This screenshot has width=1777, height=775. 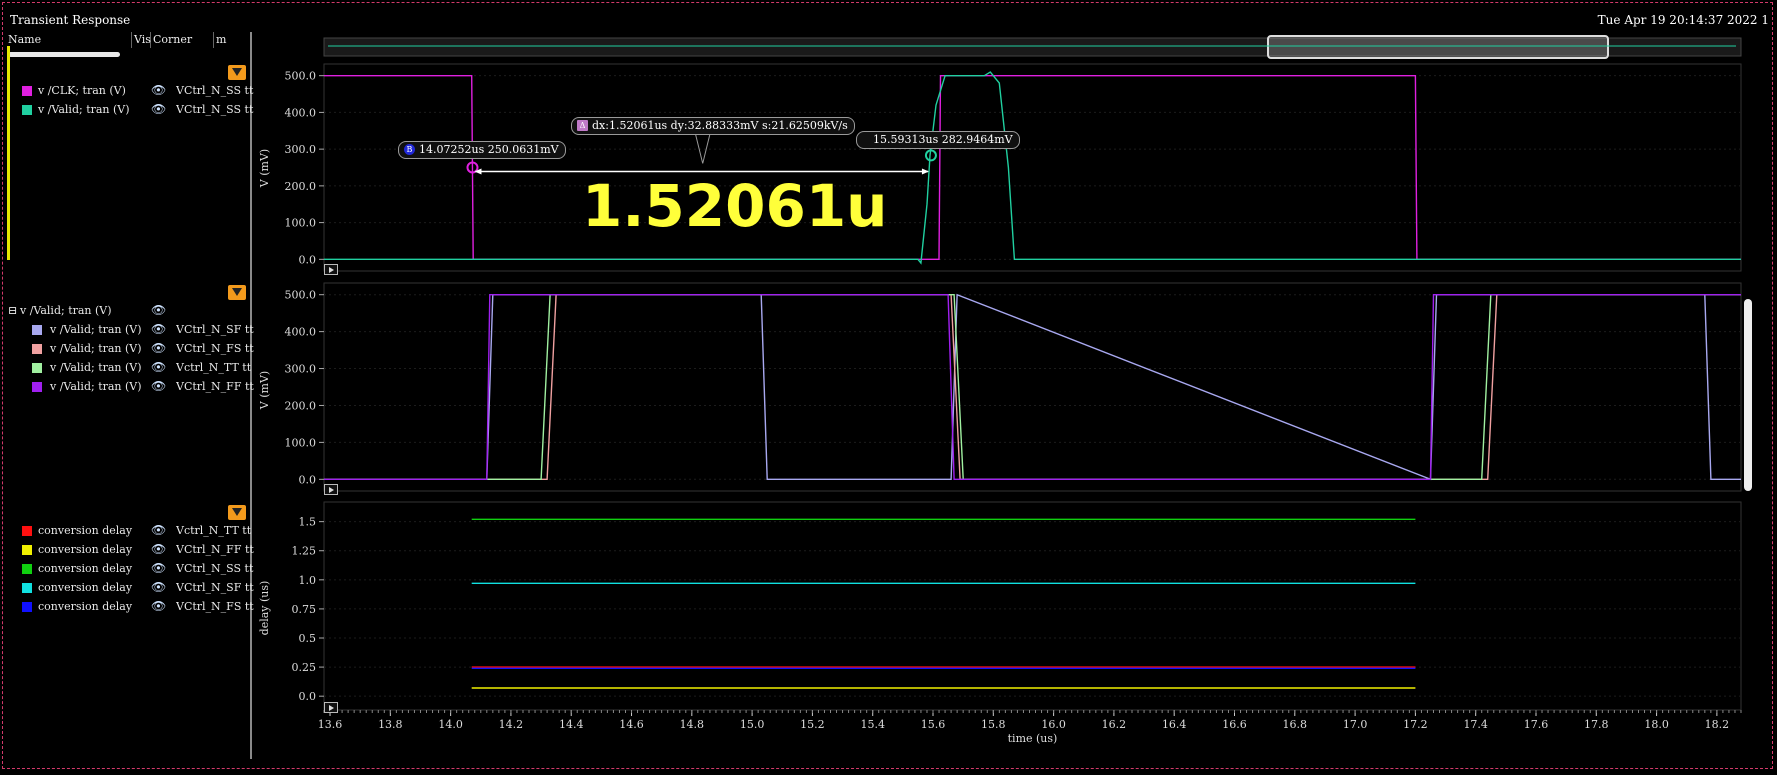 What do you see at coordinates (390, 724) in the screenshot?
I see `x-tick-label: 13.8` at bounding box center [390, 724].